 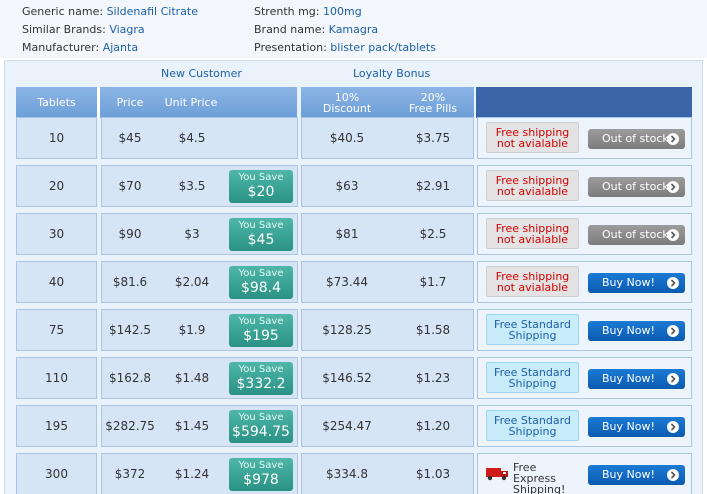 What do you see at coordinates (433, 426) in the screenshot?
I see `free-pills-value: $1.20` at bounding box center [433, 426].